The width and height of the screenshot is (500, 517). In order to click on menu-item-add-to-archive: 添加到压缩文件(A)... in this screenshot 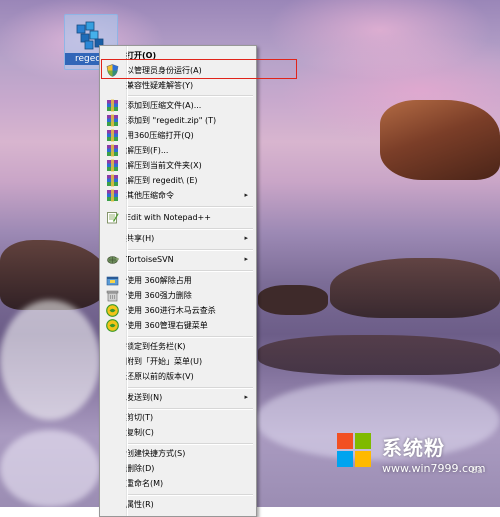, I will do `click(177, 105)`.